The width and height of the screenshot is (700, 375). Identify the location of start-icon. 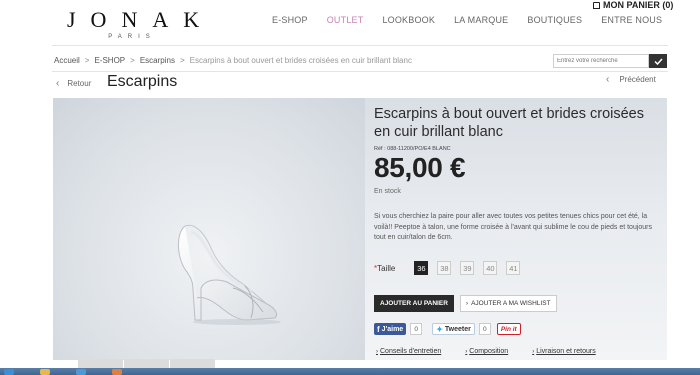
(9, 372).